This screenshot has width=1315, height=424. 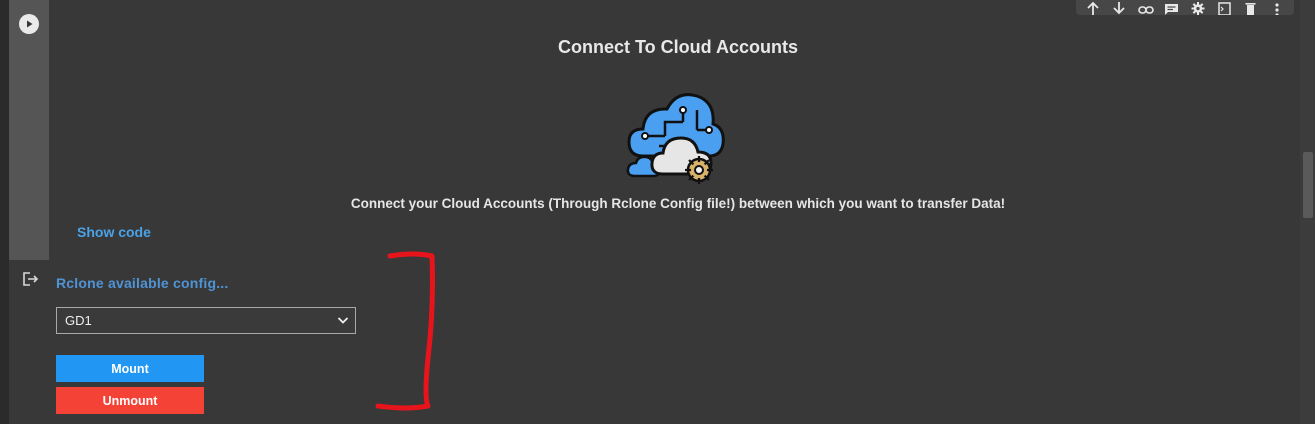 What do you see at coordinates (130, 400) in the screenshot?
I see `unmount-button: Unmount` at bounding box center [130, 400].